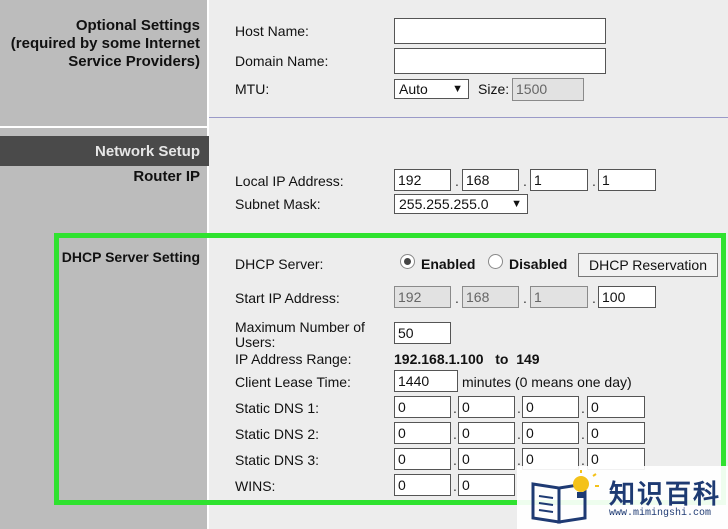  I want to click on local-ip-octet-1: 192, so click(422, 180).